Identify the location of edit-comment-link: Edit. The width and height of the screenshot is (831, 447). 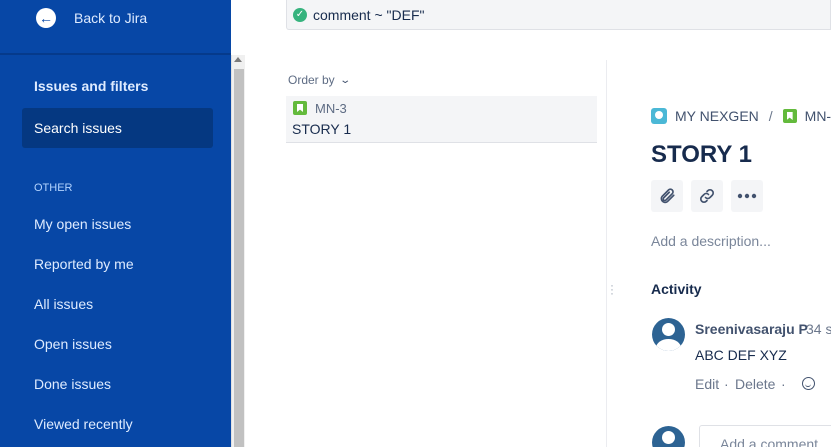
(707, 384).